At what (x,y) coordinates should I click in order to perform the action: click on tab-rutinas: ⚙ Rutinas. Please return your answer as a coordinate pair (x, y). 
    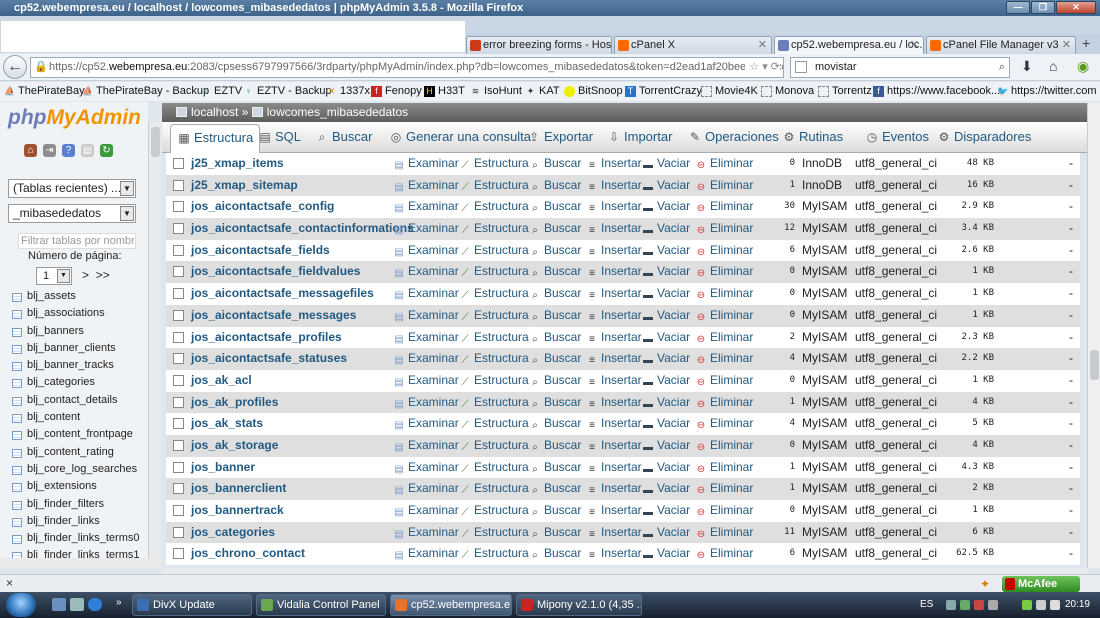
    Looking at the image, I should click on (812, 137).